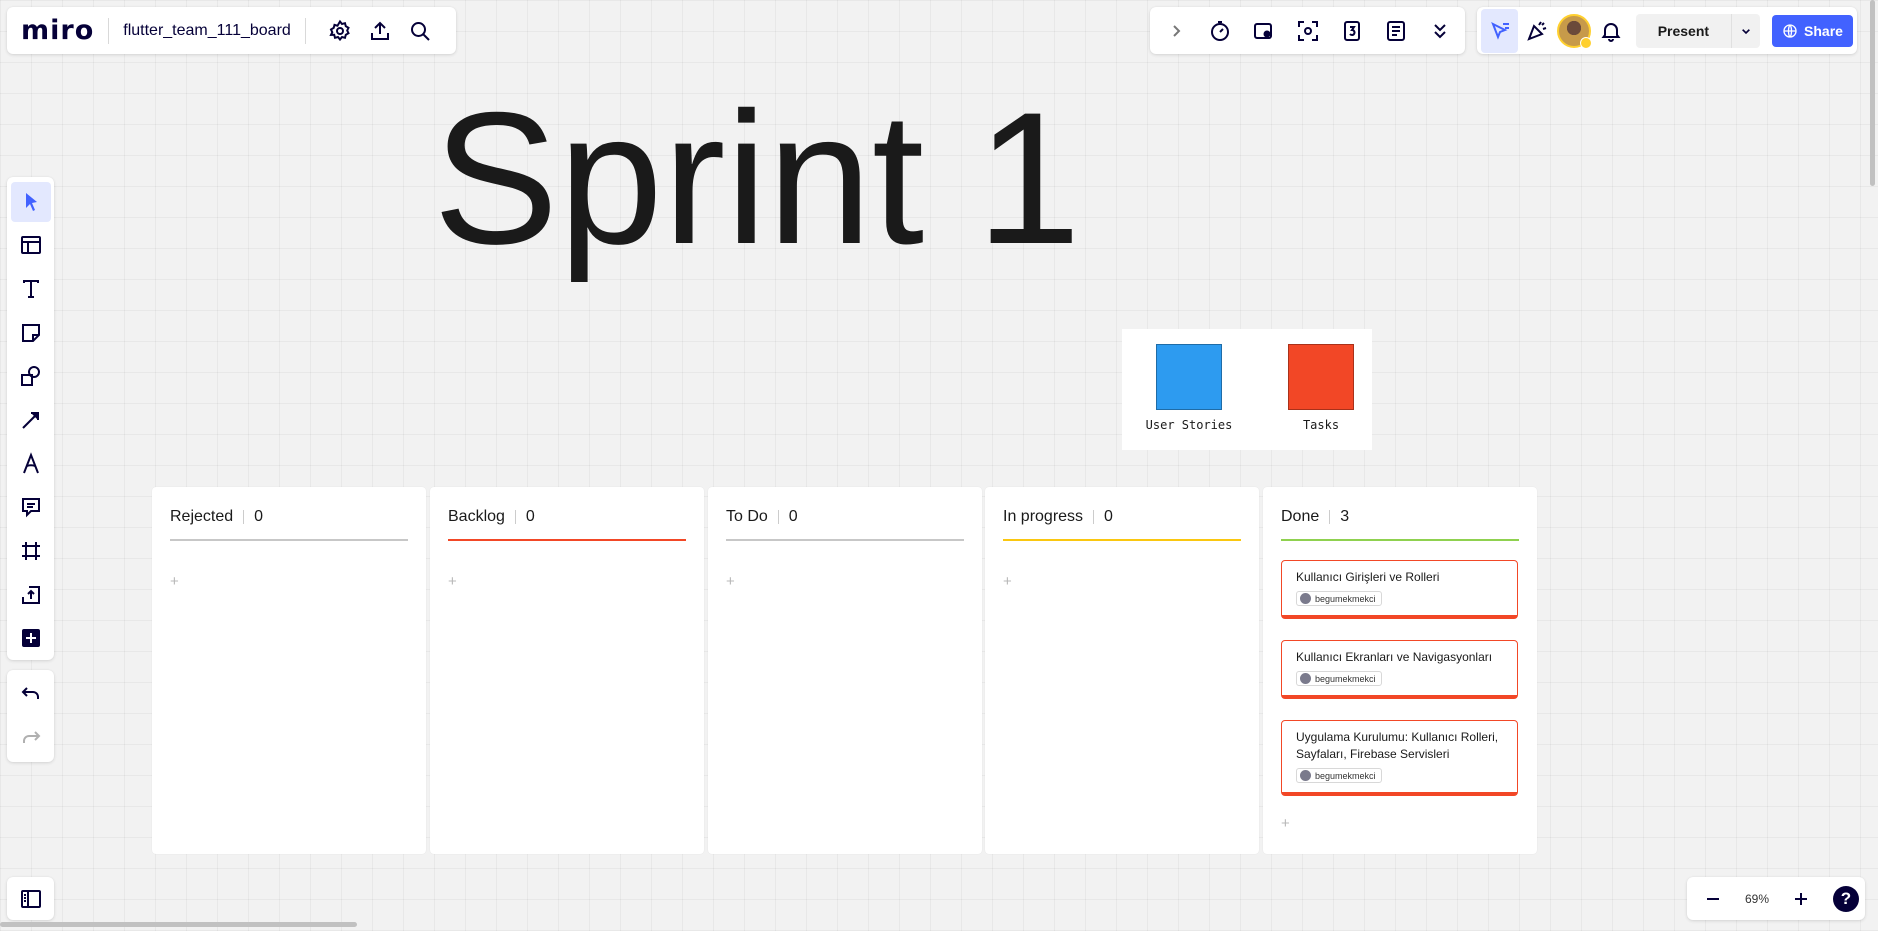  Describe the element at coordinates (1247, 389) in the screenshot. I see `legend: User Stories Tasks` at that location.